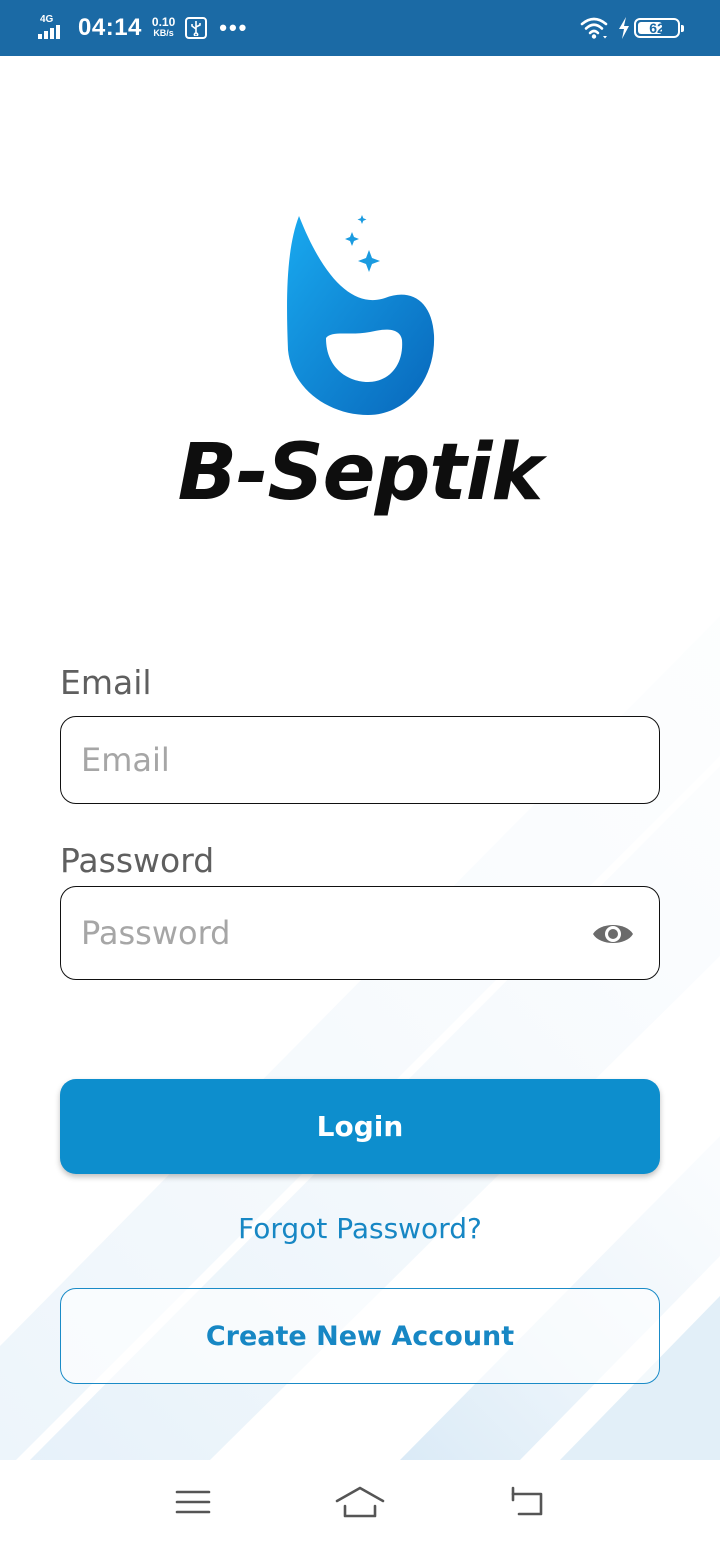 The height and width of the screenshot is (1544, 720). What do you see at coordinates (234, 27) in the screenshot?
I see `more-notifications-icon: •••` at bounding box center [234, 27].